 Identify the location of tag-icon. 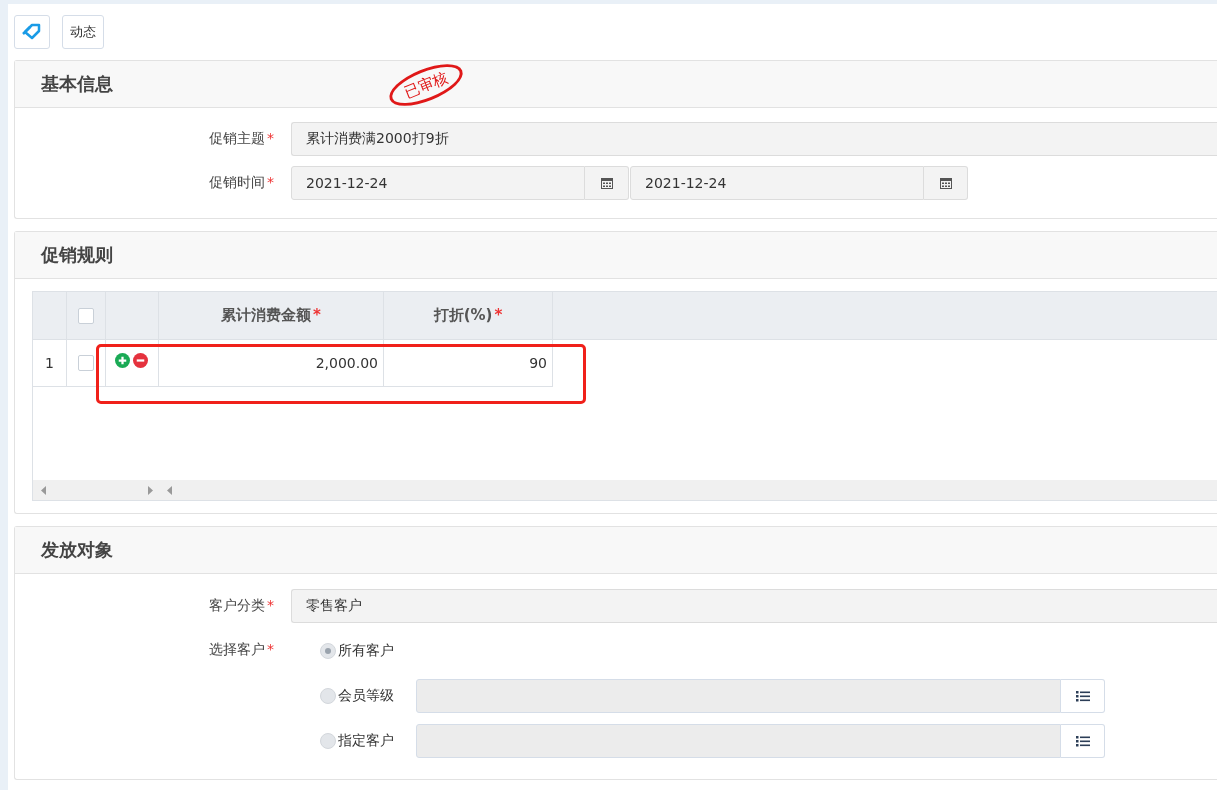
(32, 32).